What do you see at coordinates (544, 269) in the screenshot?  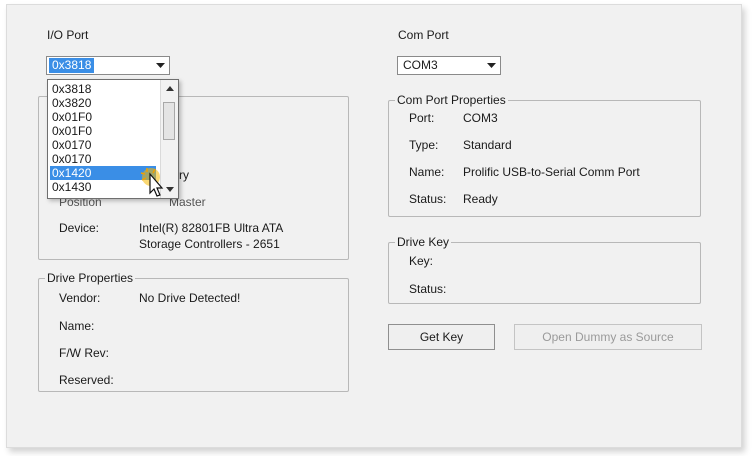 I see `drive-key-group: Drive Key Key: Status:` at bounding box center [544, 269].